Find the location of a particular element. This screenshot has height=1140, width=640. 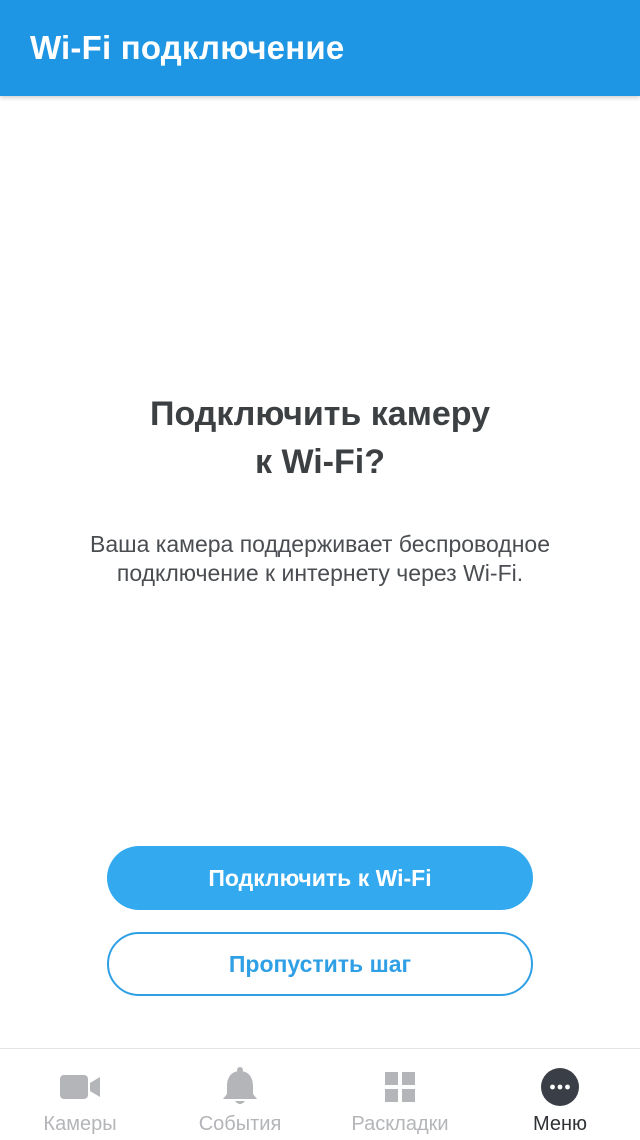

nav-item-menu: Меню is located at coordinates (560, 1094).